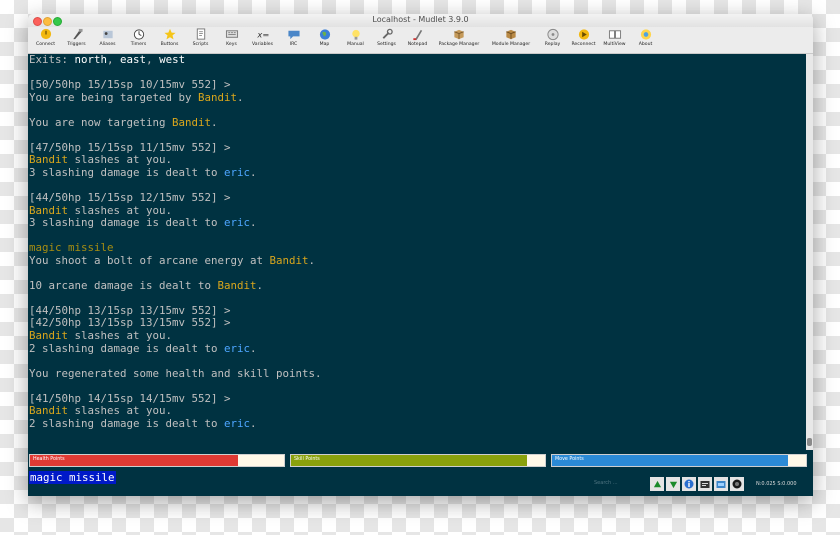 This screenshot has height=535, width=840. I want to click on toolbar-button-triggers: Triggers, so click(76, 37).